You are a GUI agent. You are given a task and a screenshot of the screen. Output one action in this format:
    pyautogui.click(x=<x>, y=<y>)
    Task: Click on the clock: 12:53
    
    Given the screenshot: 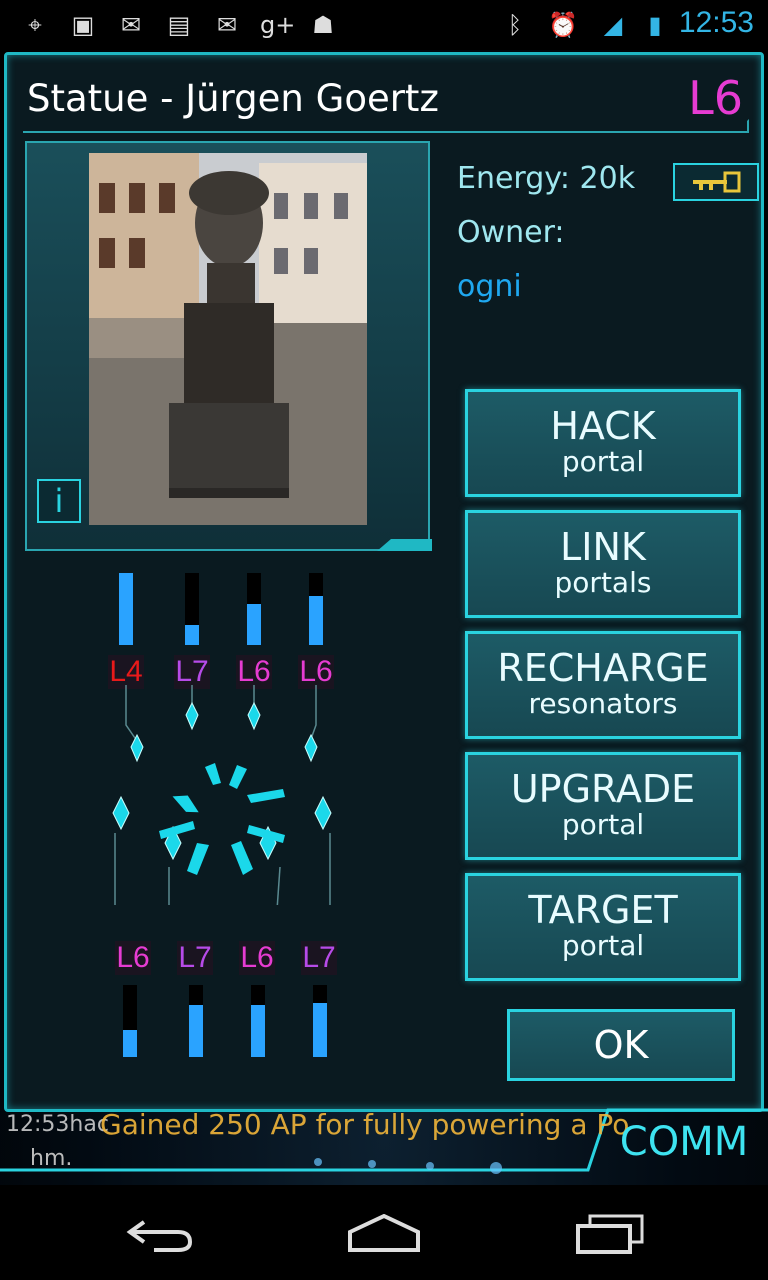 What is the action you would take?
    pyautogui.click(x=716, y=22)
    